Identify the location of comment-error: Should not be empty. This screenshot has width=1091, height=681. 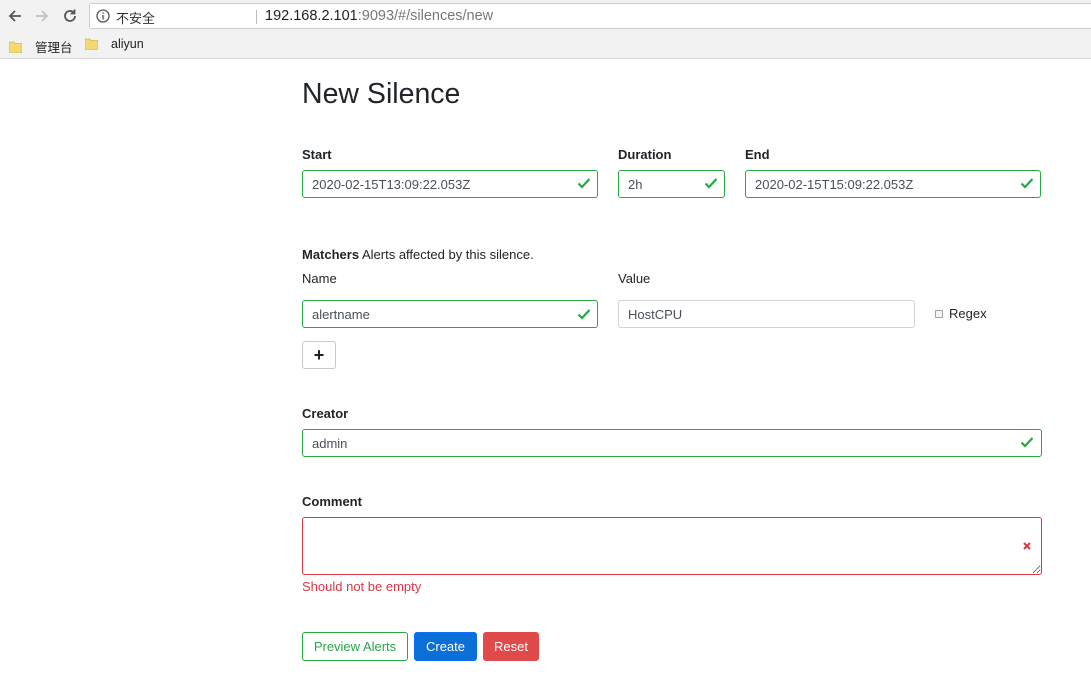
(362, 586).